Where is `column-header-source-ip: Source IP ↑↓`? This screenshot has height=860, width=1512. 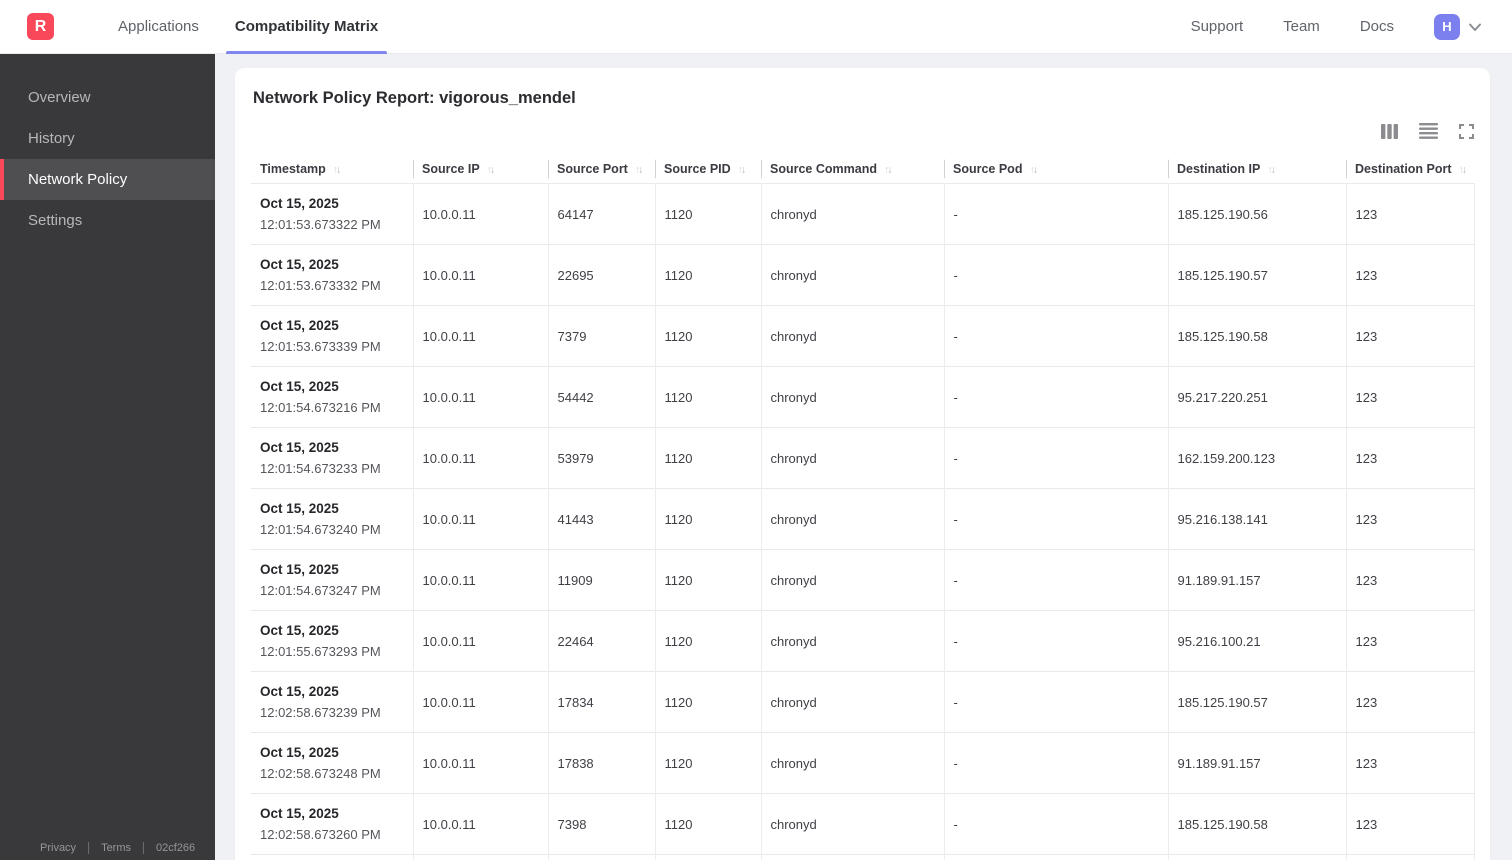 column-header-source-ip: Source IP ↑↓ is located at coordinates (480, 169).